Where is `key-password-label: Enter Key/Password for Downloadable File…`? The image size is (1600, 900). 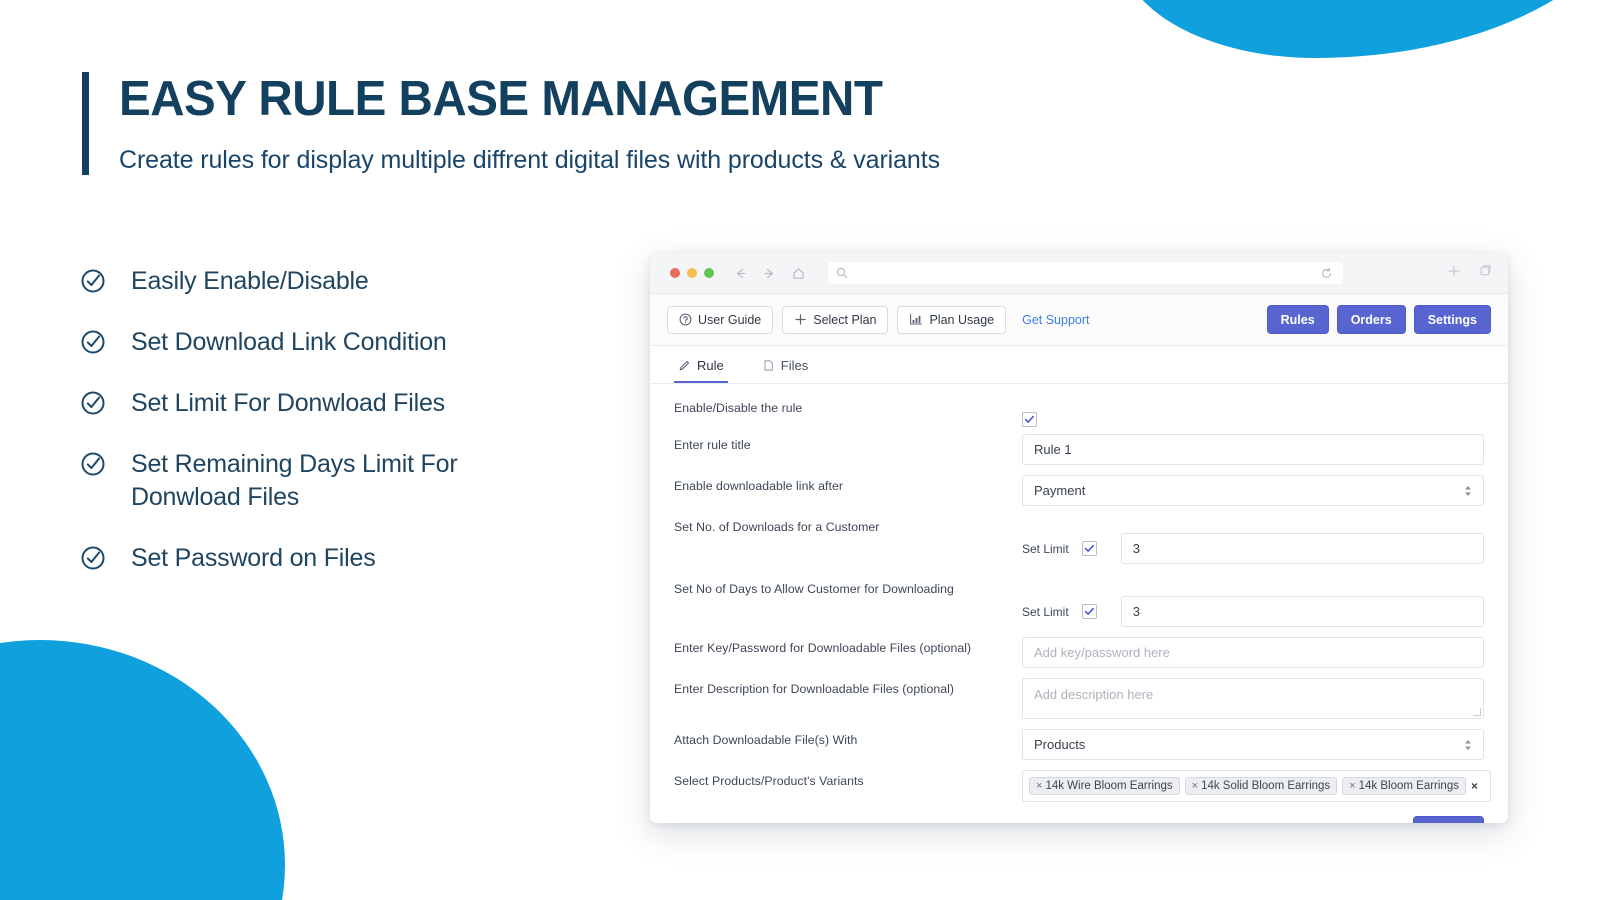
key-password-label: Enter Key/Password for Downloadable File… is located at coordinates (823, 648).